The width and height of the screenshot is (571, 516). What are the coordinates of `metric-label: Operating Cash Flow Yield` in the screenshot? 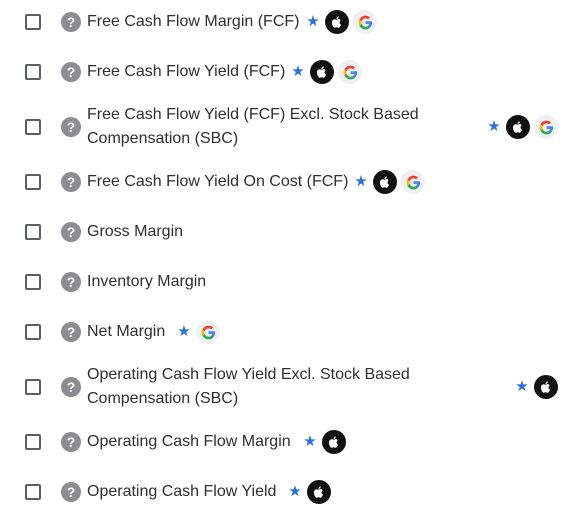 It's located at (182, 491).